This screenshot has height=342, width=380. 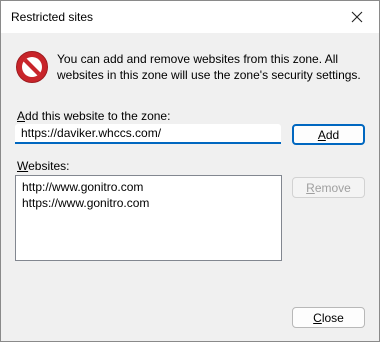 I want to click on no-entry-icon, so click(x=32, y=67).